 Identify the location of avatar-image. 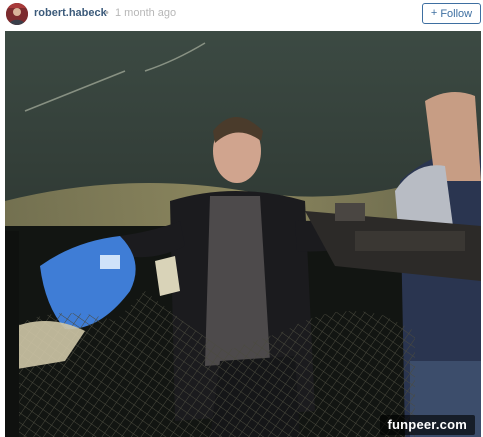
(17, 14).